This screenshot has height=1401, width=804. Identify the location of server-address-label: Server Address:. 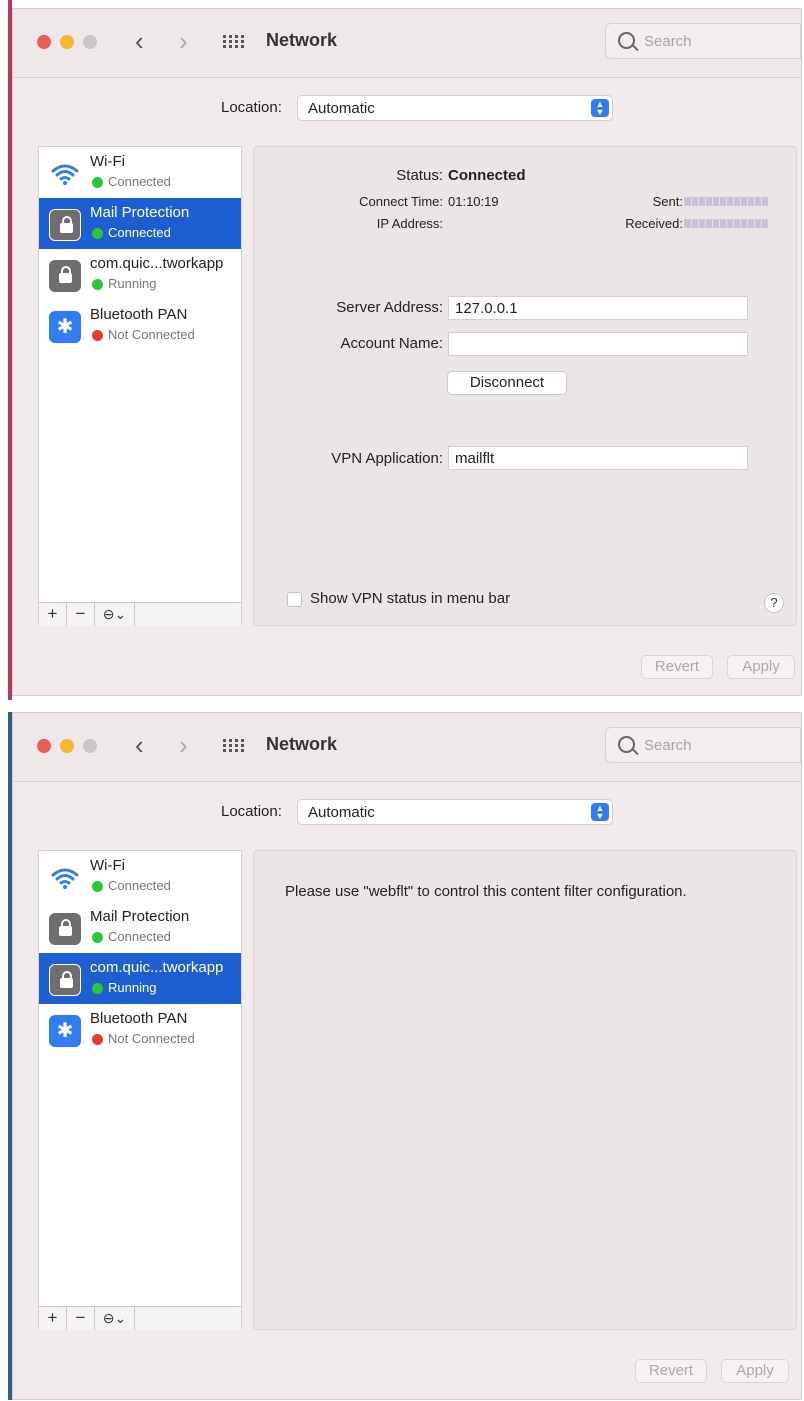
(389, 307).